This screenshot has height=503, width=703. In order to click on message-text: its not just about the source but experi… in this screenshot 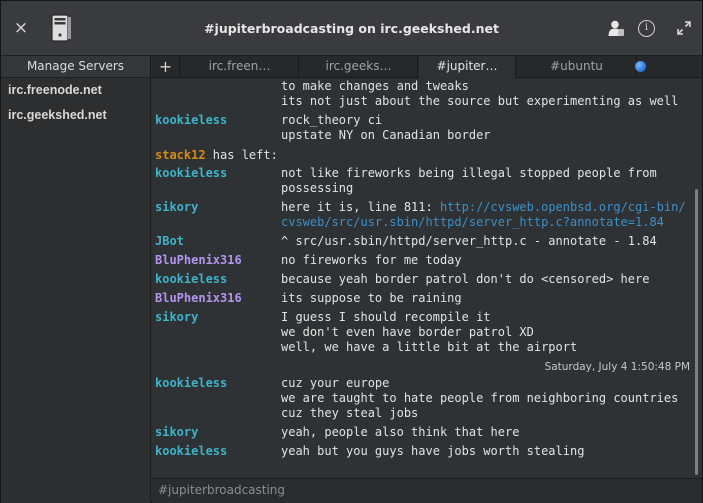, I will do `click(480, 101)`.